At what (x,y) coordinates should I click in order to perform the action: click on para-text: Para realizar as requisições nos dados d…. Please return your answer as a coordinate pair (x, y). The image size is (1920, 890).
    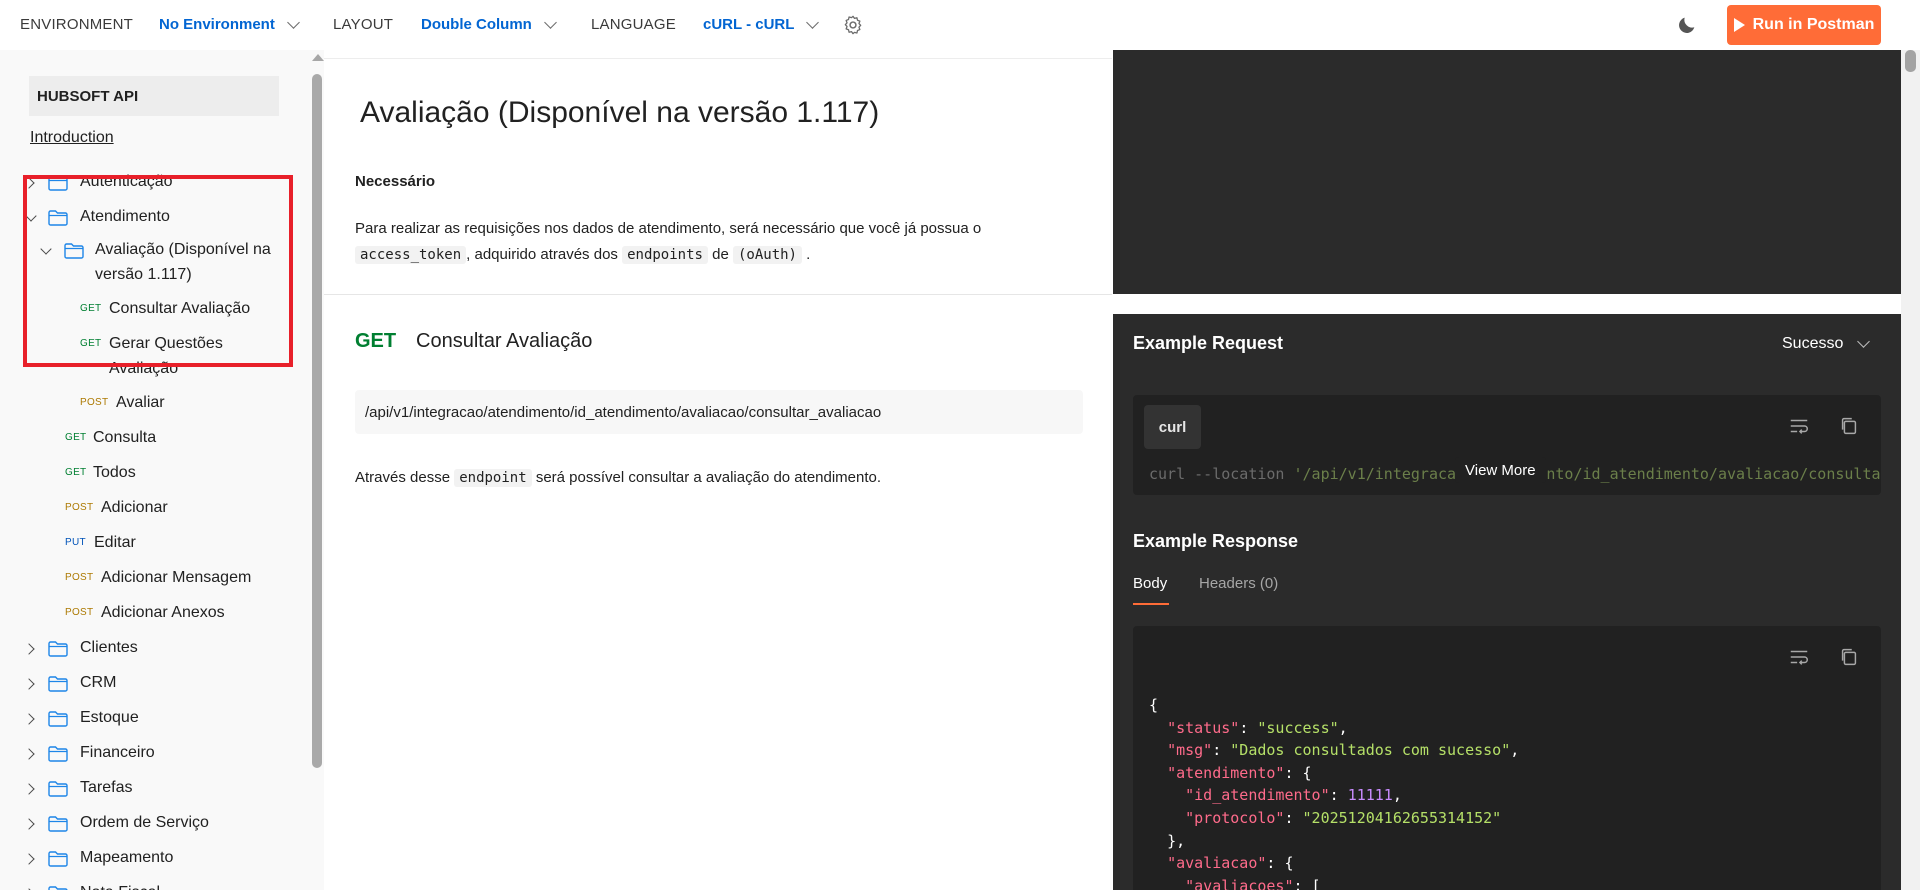
    Looking at the image, I should click on (668, 228).